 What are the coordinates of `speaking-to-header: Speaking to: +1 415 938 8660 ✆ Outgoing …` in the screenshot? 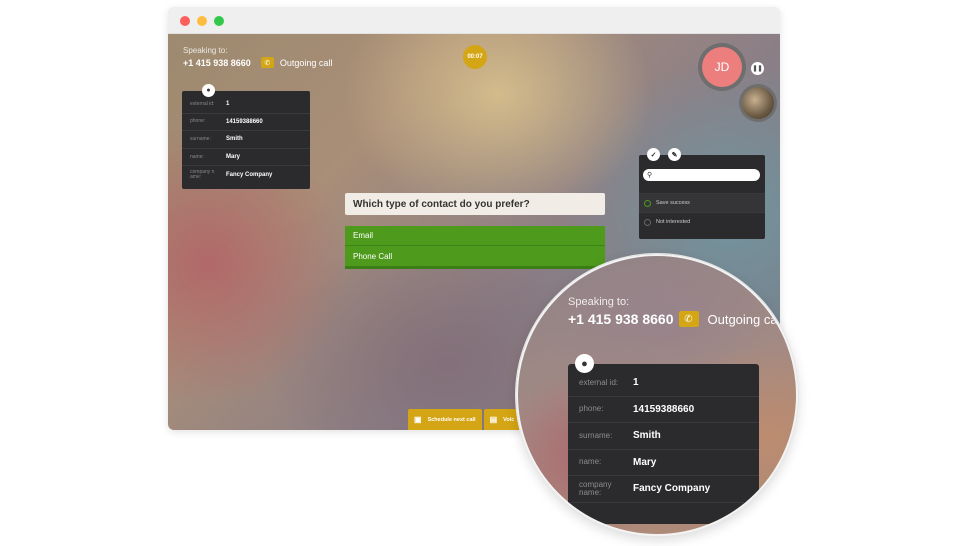 It's located at (257, 57).